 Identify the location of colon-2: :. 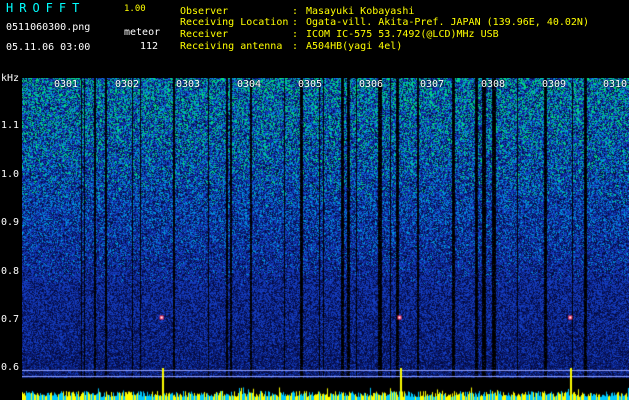
(295, 22).